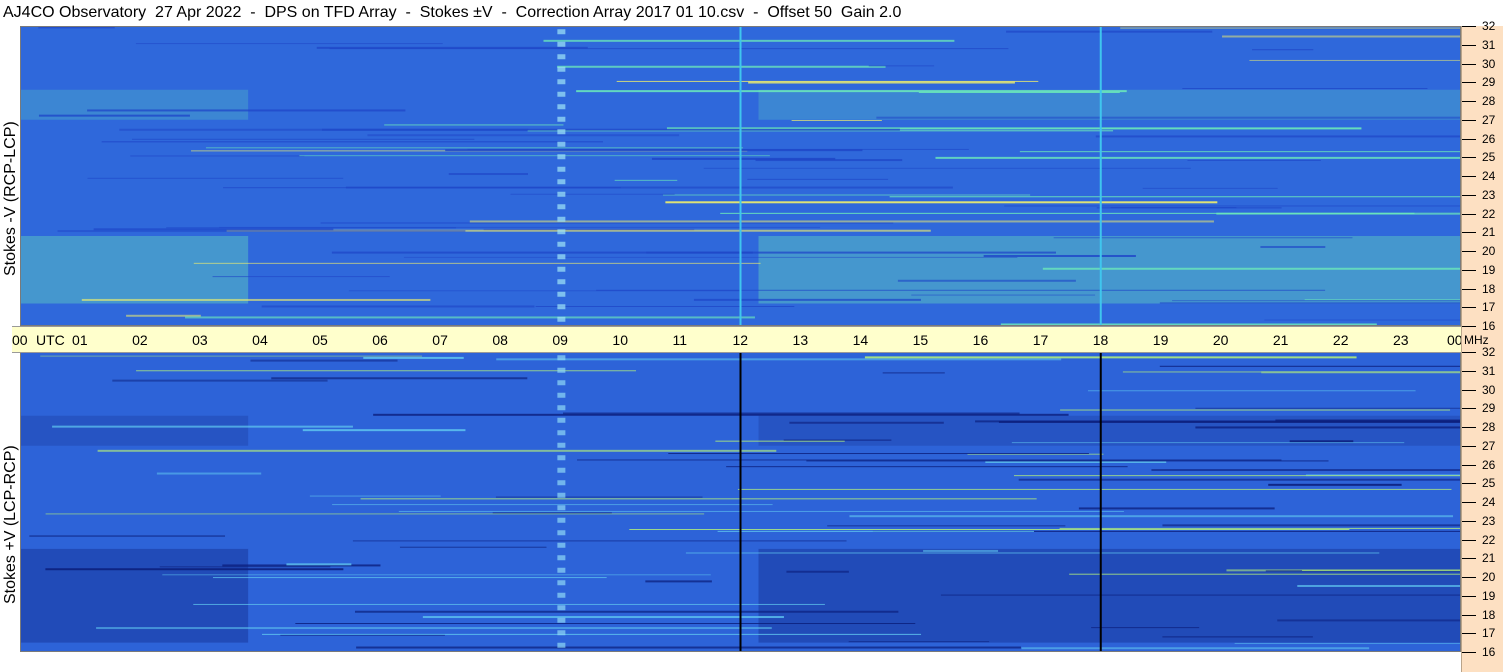 This screenshot has height=672, width=1503. I want to click on freq-tick-label: 16, so click(1489, 652).